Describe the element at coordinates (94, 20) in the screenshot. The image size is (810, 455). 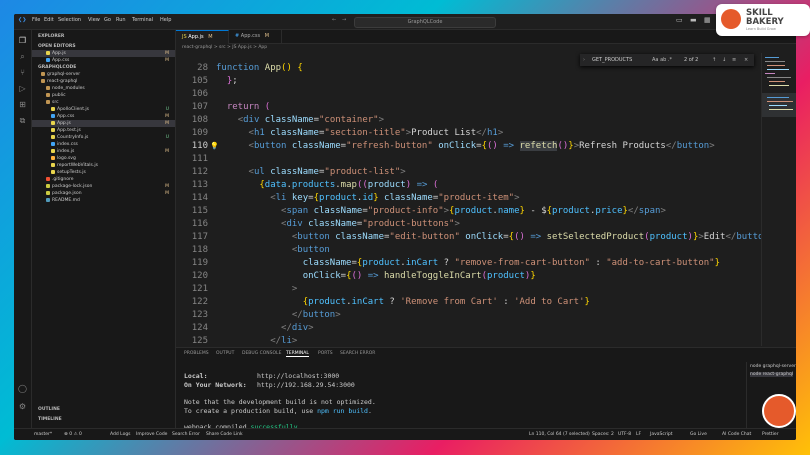
I see `menu-view: View` at that location.